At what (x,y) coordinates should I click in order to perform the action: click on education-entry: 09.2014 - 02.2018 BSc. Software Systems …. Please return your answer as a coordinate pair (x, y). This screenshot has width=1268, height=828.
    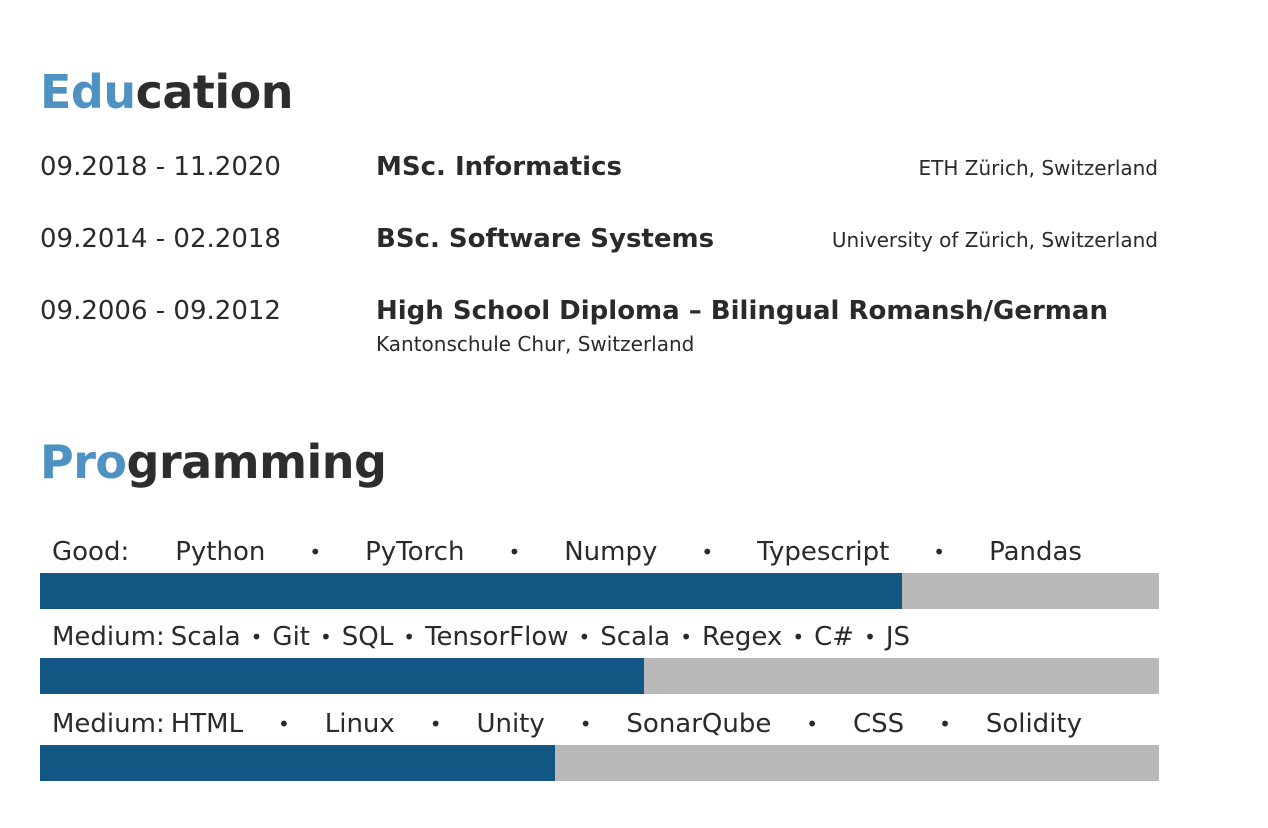
    Looking at the image, I should click on (599, 252).